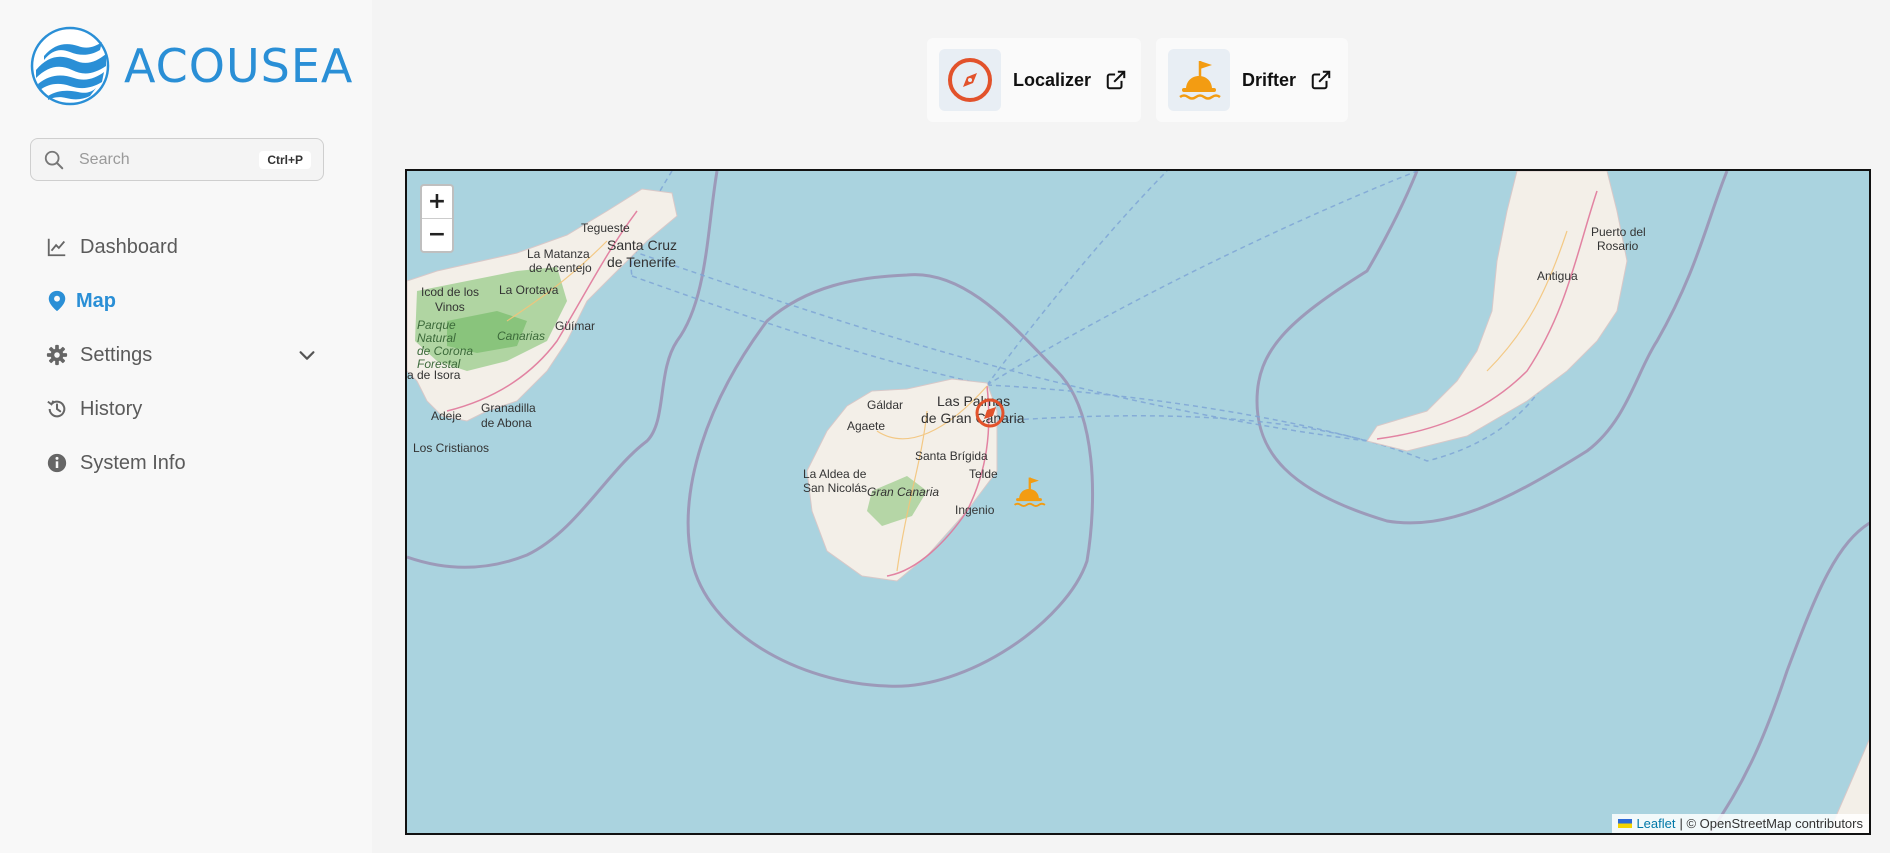  I want to click on zoom-out-button: −, so click(437, 235).